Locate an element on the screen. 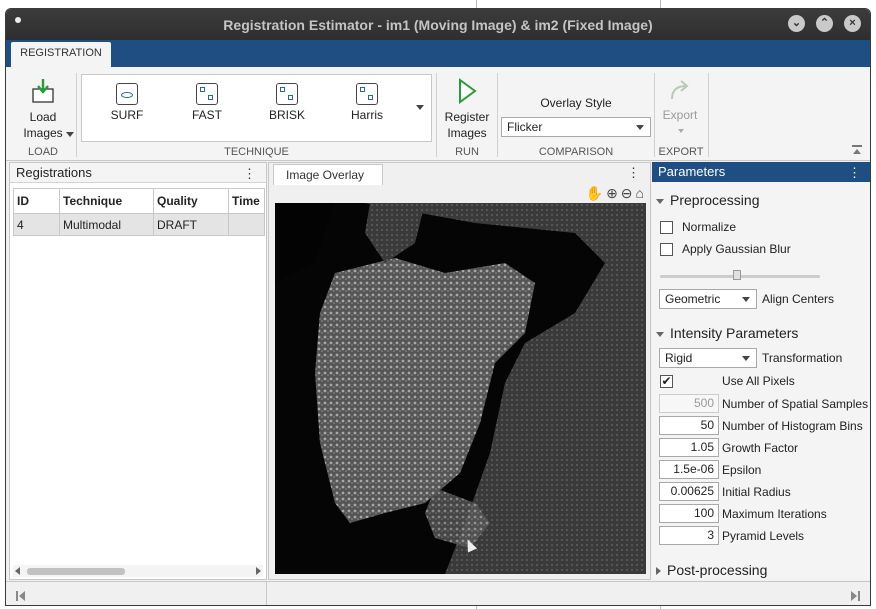 This screenshot has height=609, width=876. harris-icon is located at coordinates (367, 94).